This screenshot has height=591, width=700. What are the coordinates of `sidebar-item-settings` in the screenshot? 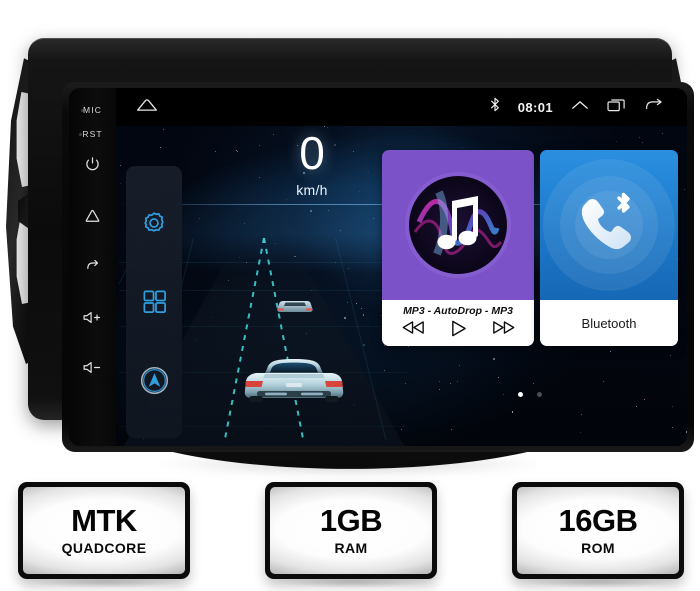 It's located at (154, 223).